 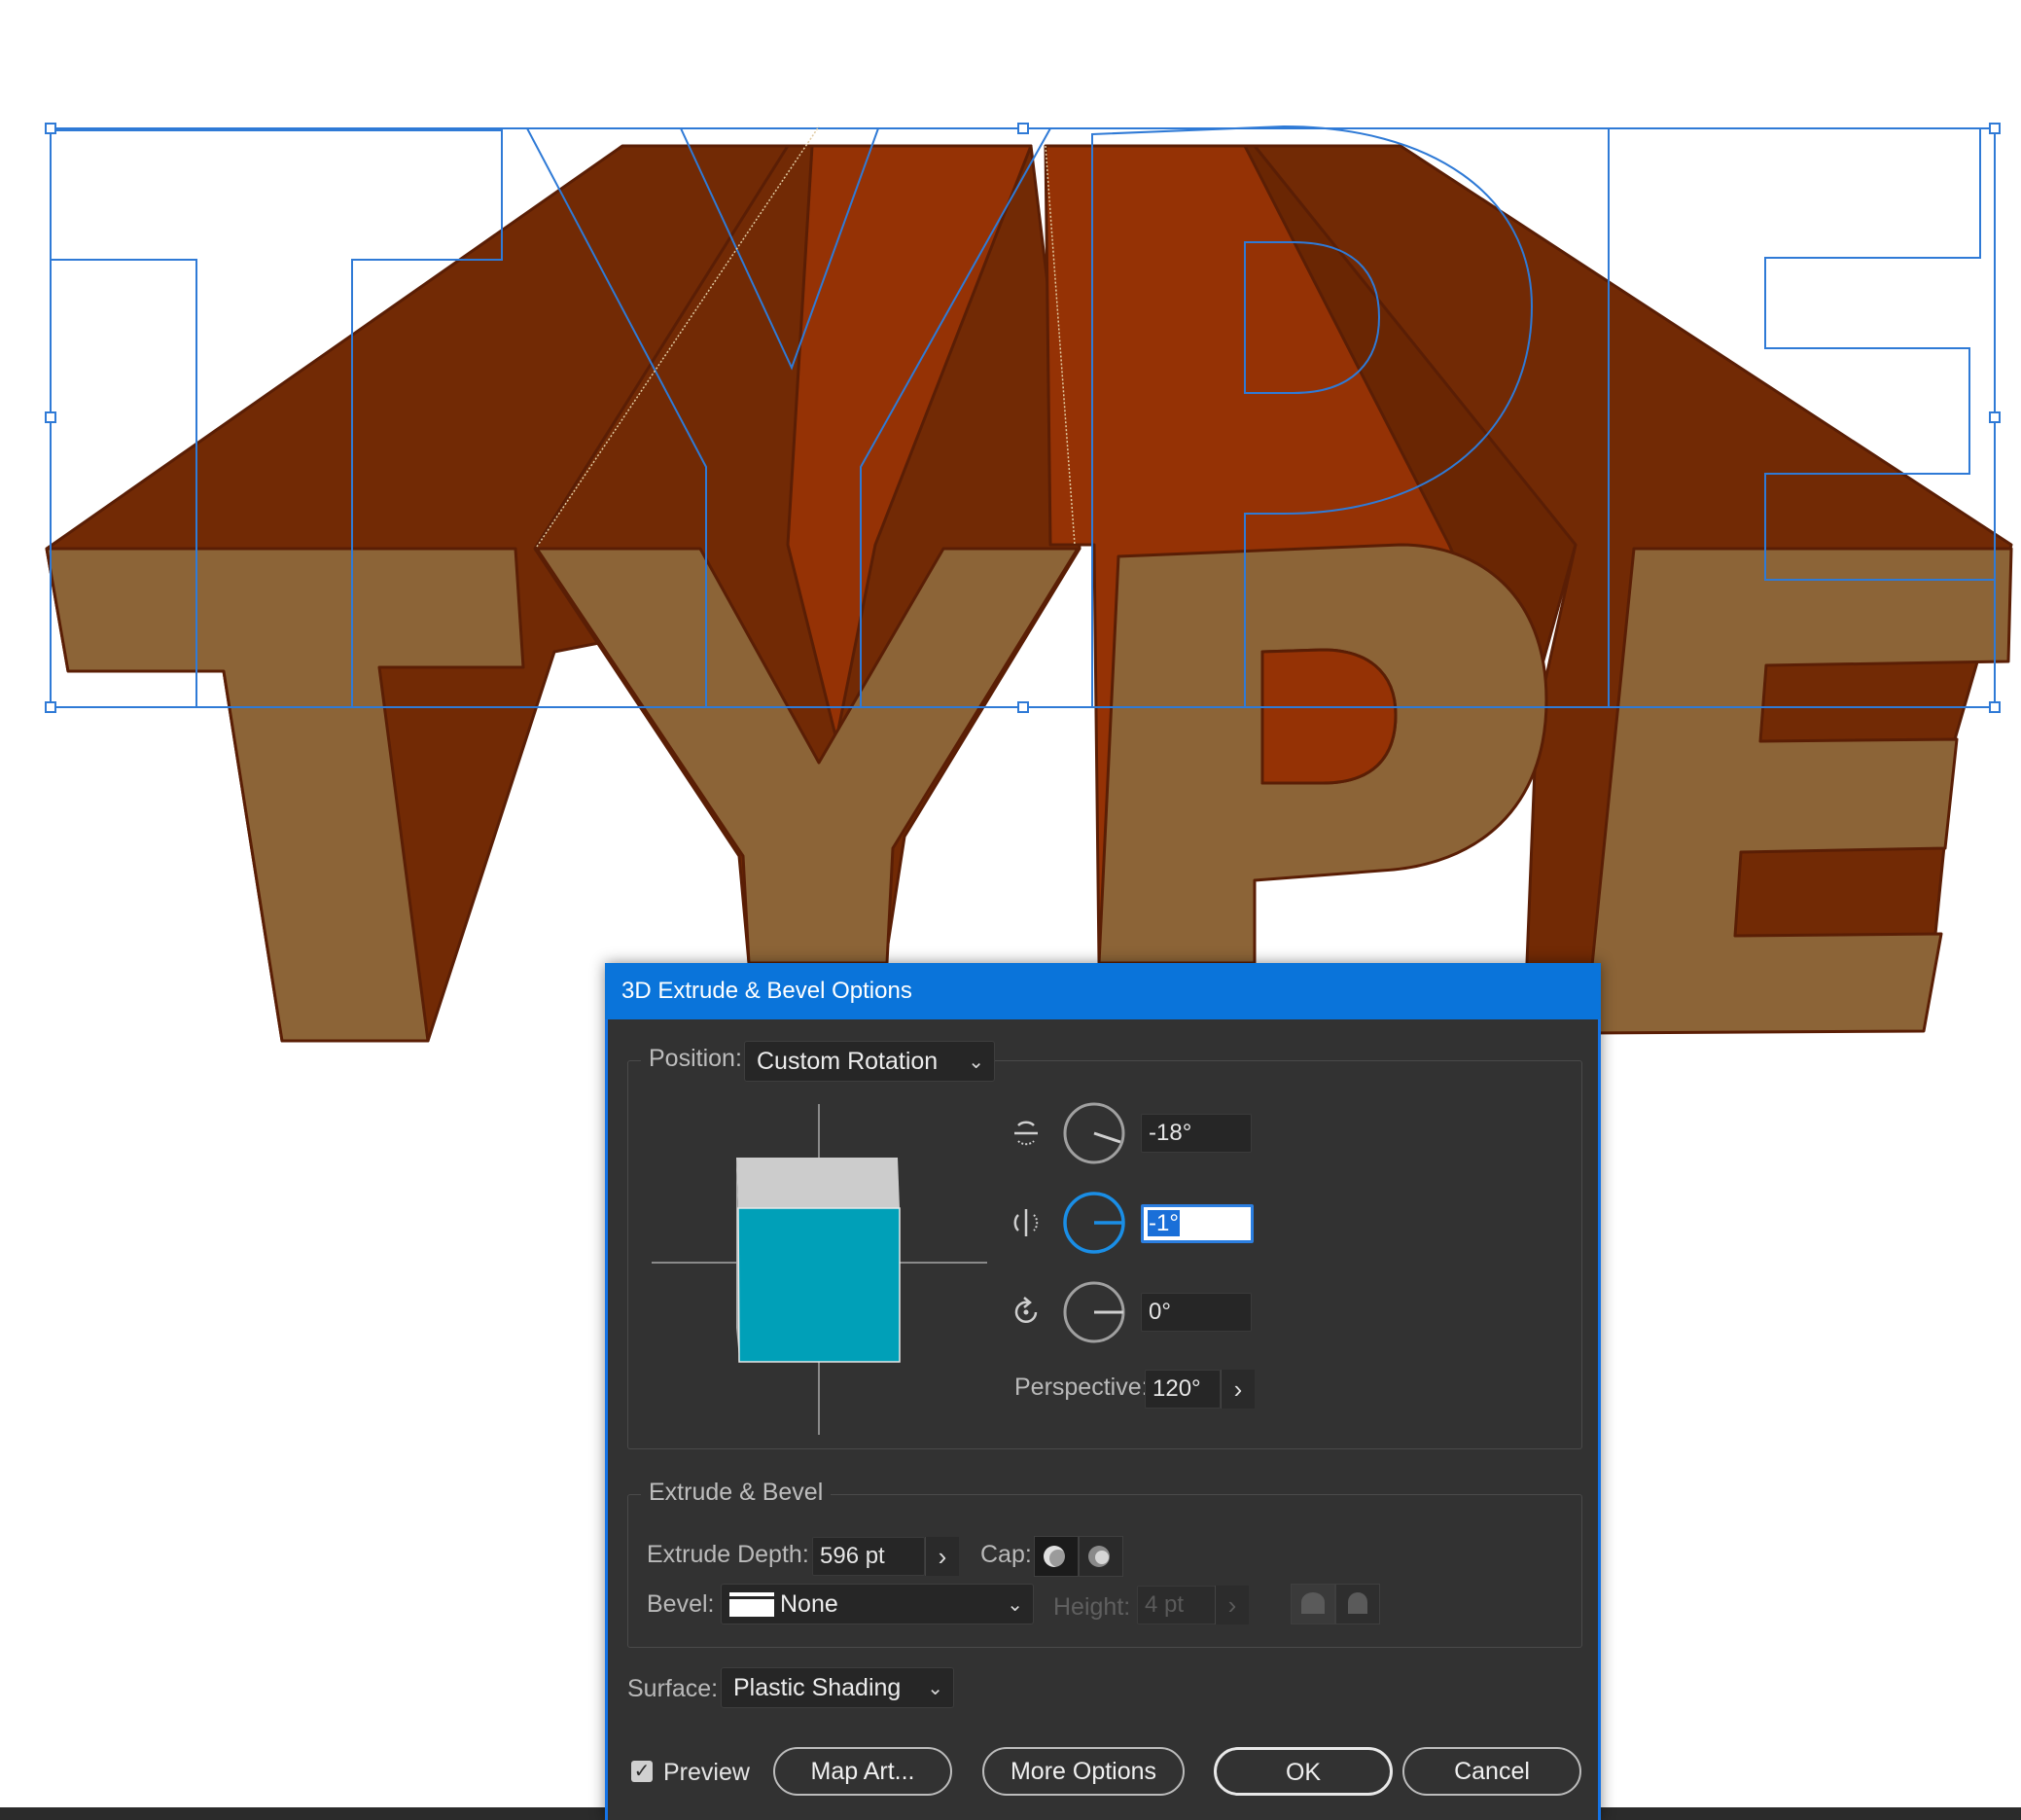 I want to click on handle-top-center, so click(x=1023, y=128).